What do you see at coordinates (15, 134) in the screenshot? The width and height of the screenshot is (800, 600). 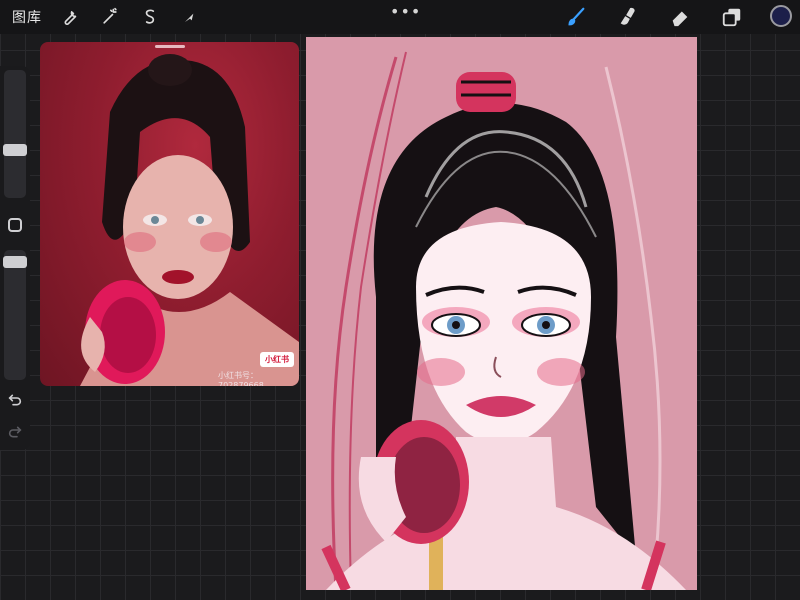 I see `brush-size-slider` at bounding box center [15, 134].